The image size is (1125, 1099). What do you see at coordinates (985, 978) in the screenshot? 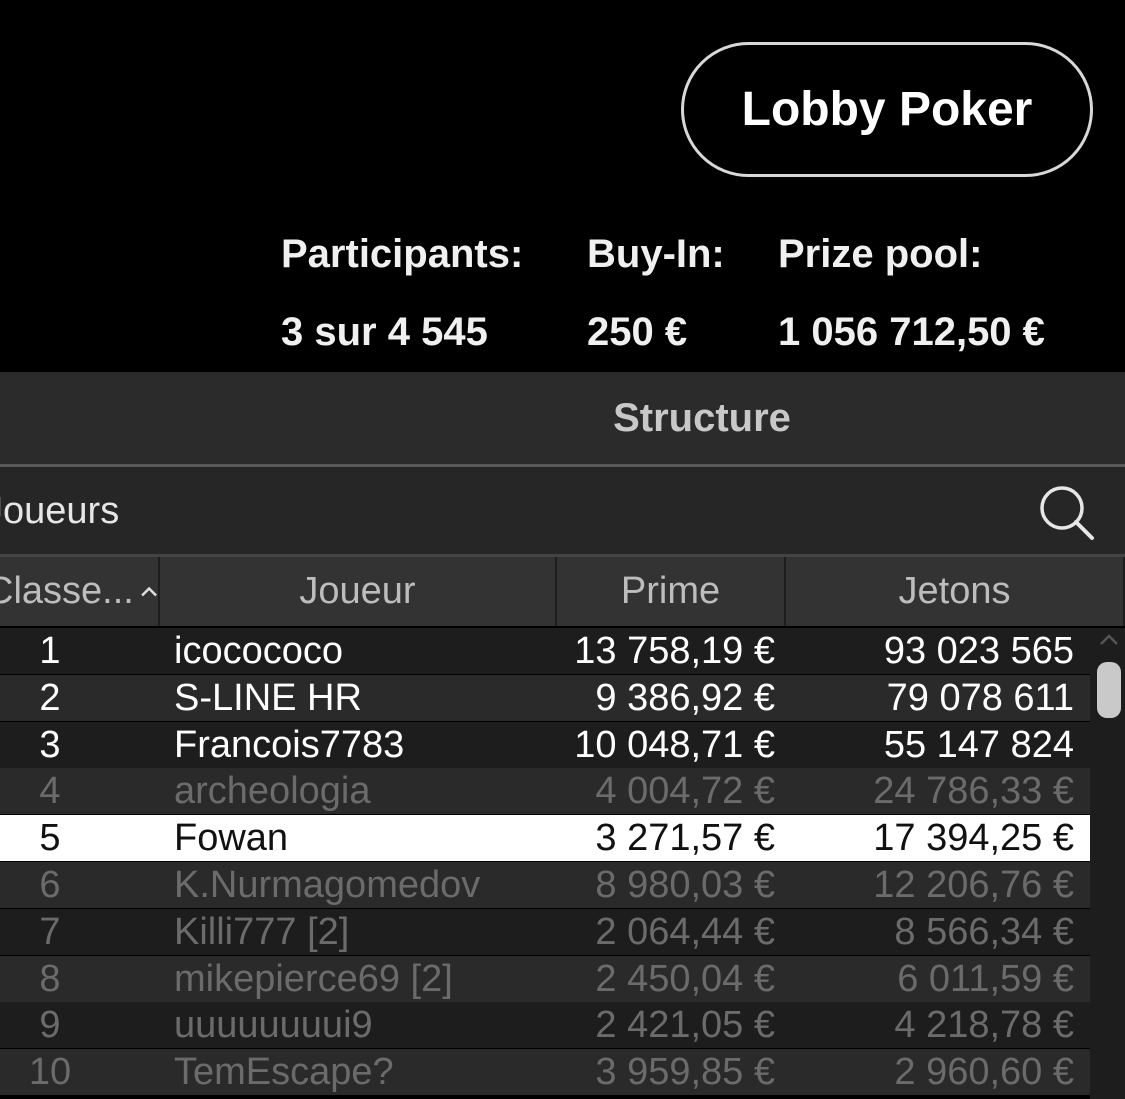
I see `chips-cell: 6 011,59 €` at bounding box center [985, 978].